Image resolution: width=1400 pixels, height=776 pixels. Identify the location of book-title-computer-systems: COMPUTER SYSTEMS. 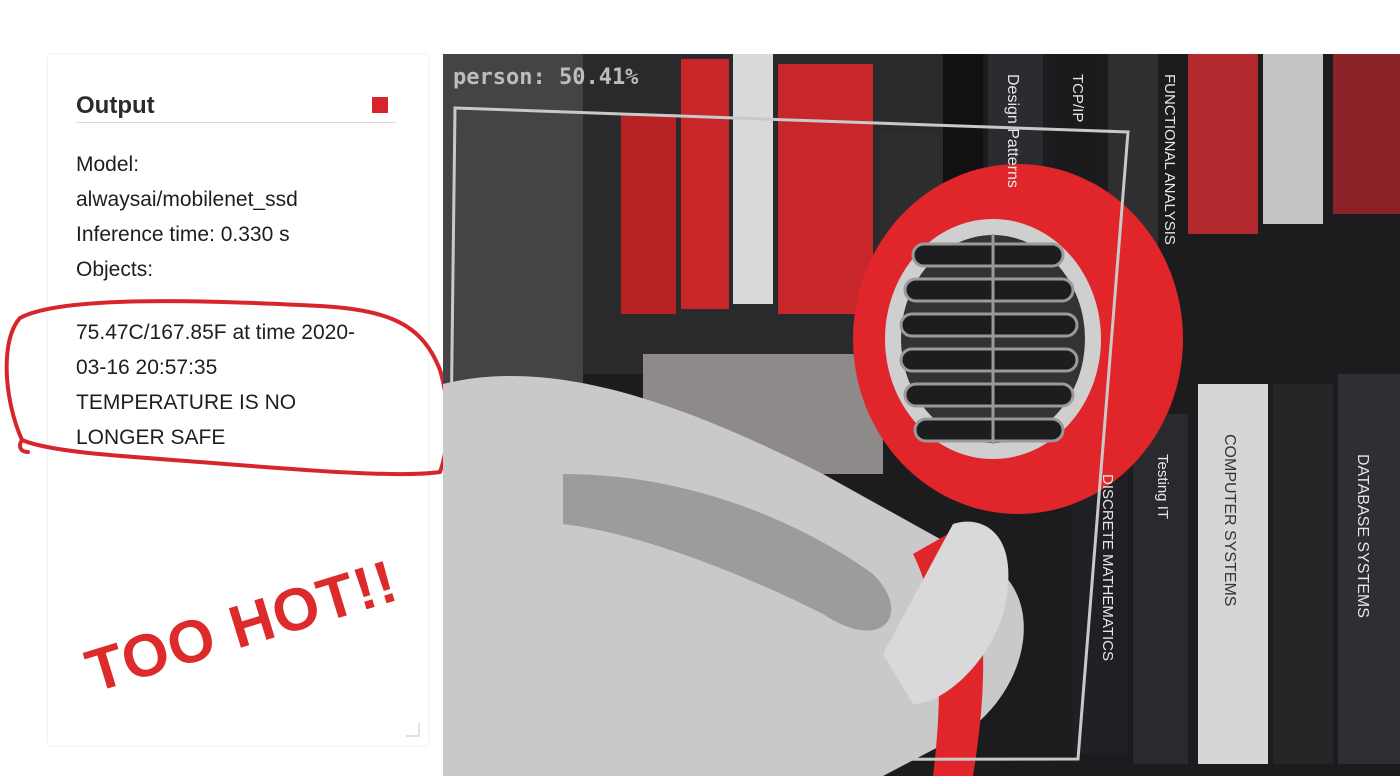
(1229, 520).